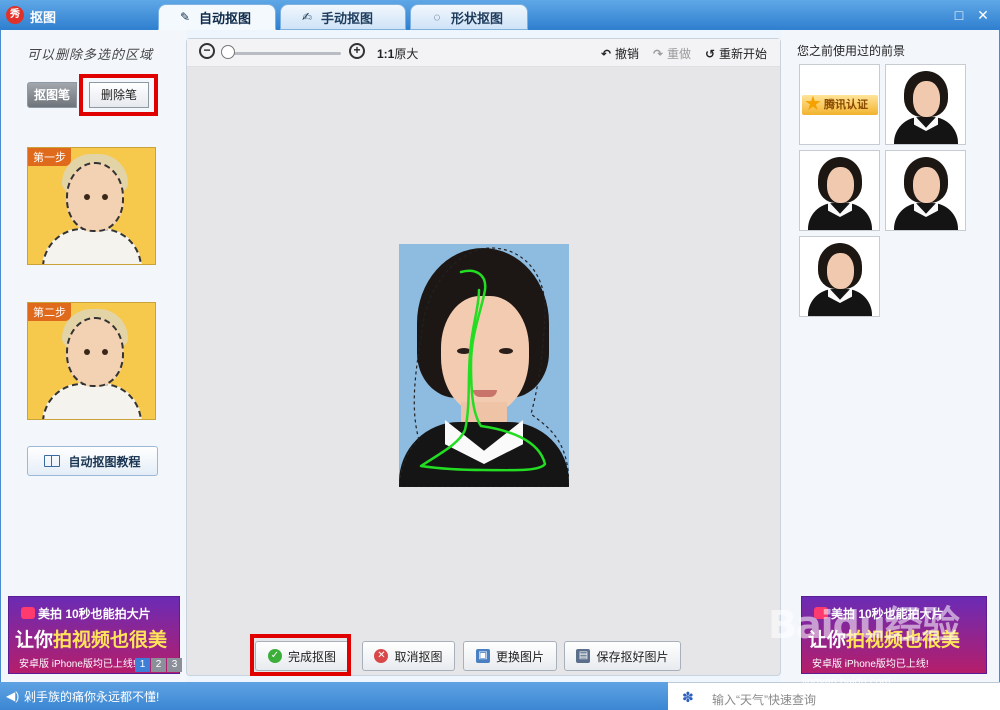  I want to click on tab-auto-cutout: ✎ 自动抠图, so click(217, 17).